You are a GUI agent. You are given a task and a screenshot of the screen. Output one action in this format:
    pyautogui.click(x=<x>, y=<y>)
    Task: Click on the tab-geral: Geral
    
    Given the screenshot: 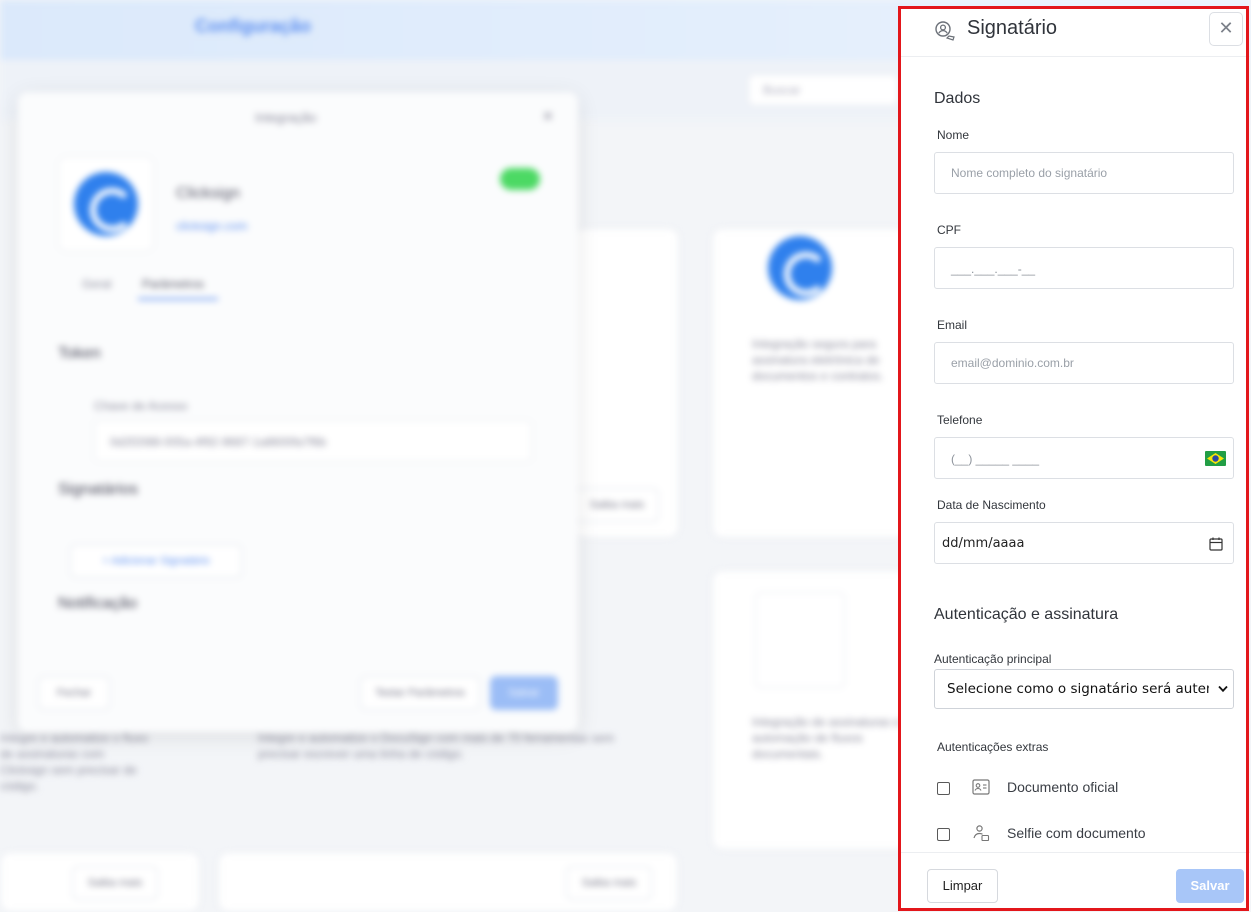 What is the action you would take?
    pyautogui.click(x=96, y=284)
    